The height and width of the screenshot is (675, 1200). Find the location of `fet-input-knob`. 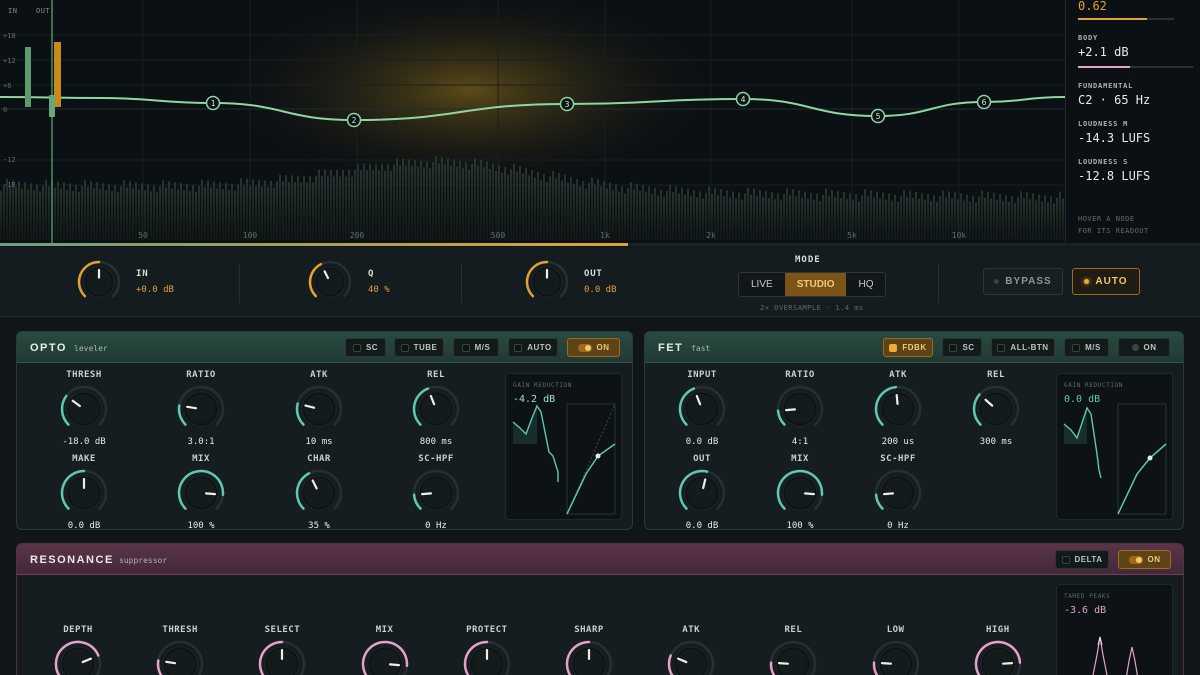

fet-input-knob is located at coordinates (702, 411).